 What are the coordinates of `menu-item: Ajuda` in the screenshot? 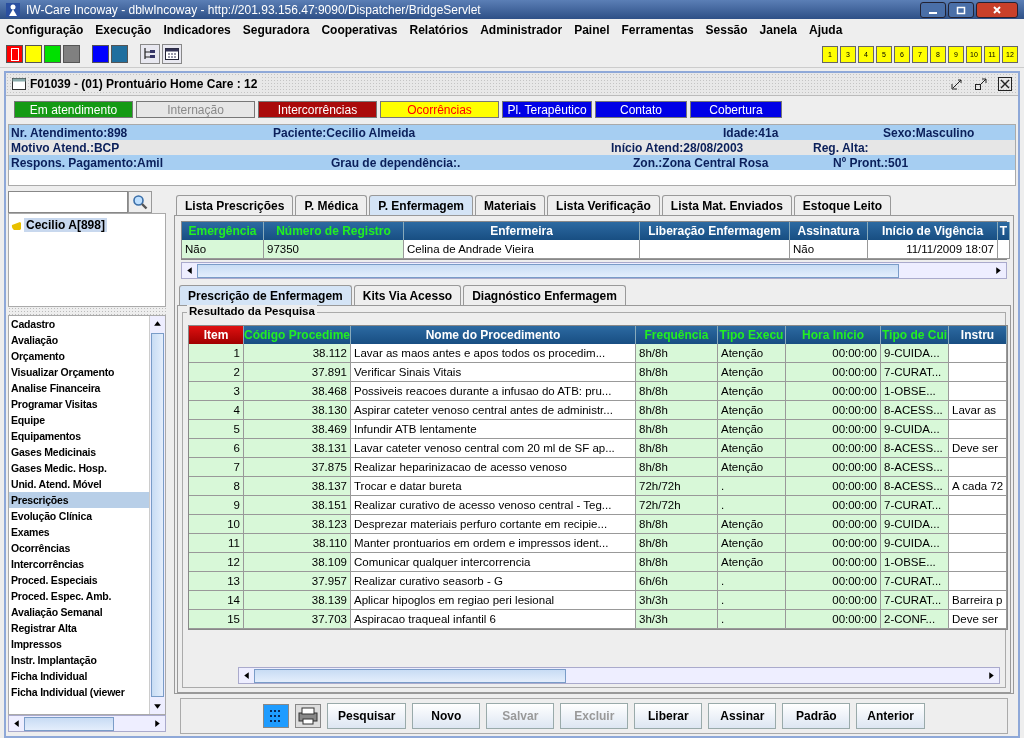 It's located at (825, 30).